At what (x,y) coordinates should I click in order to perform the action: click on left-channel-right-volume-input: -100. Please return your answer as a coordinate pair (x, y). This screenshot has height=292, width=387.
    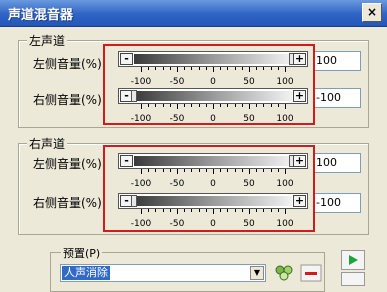
    Looking at the image, I should click on (337, 98).